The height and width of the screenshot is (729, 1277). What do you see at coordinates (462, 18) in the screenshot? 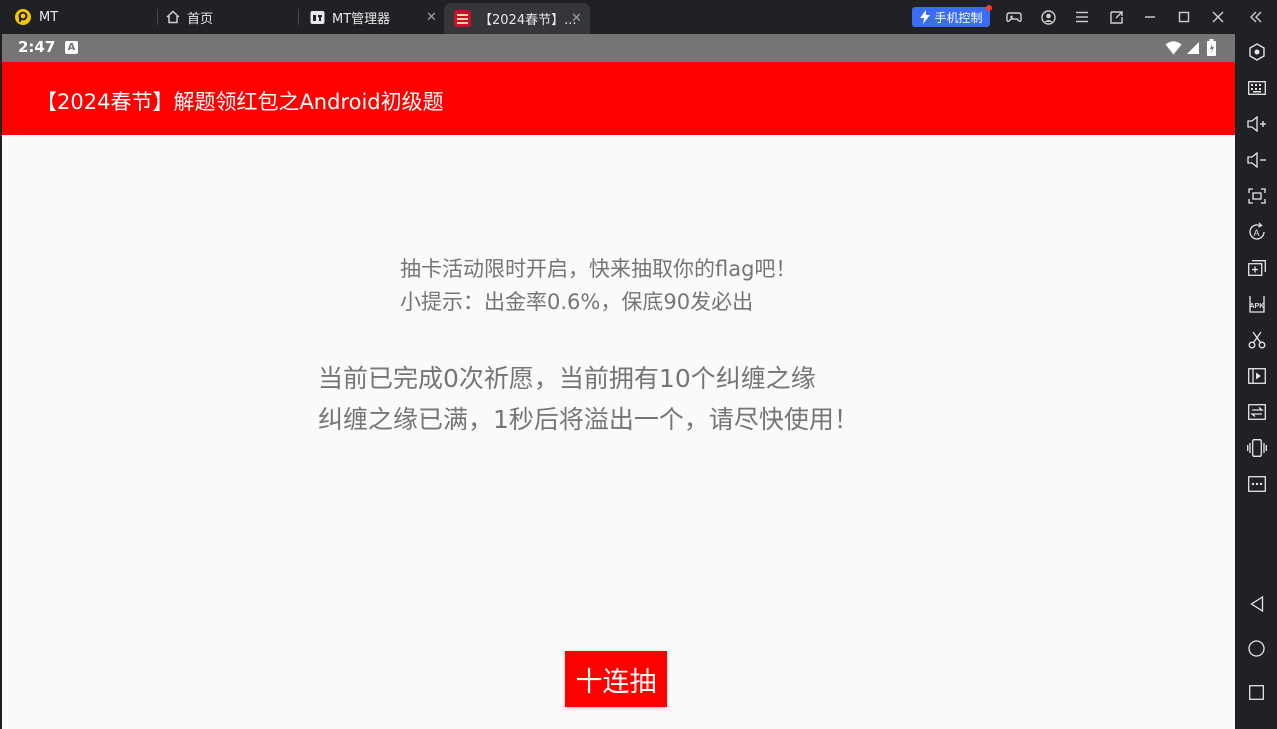
I see `app-icon` at bounding box center [462, 18].